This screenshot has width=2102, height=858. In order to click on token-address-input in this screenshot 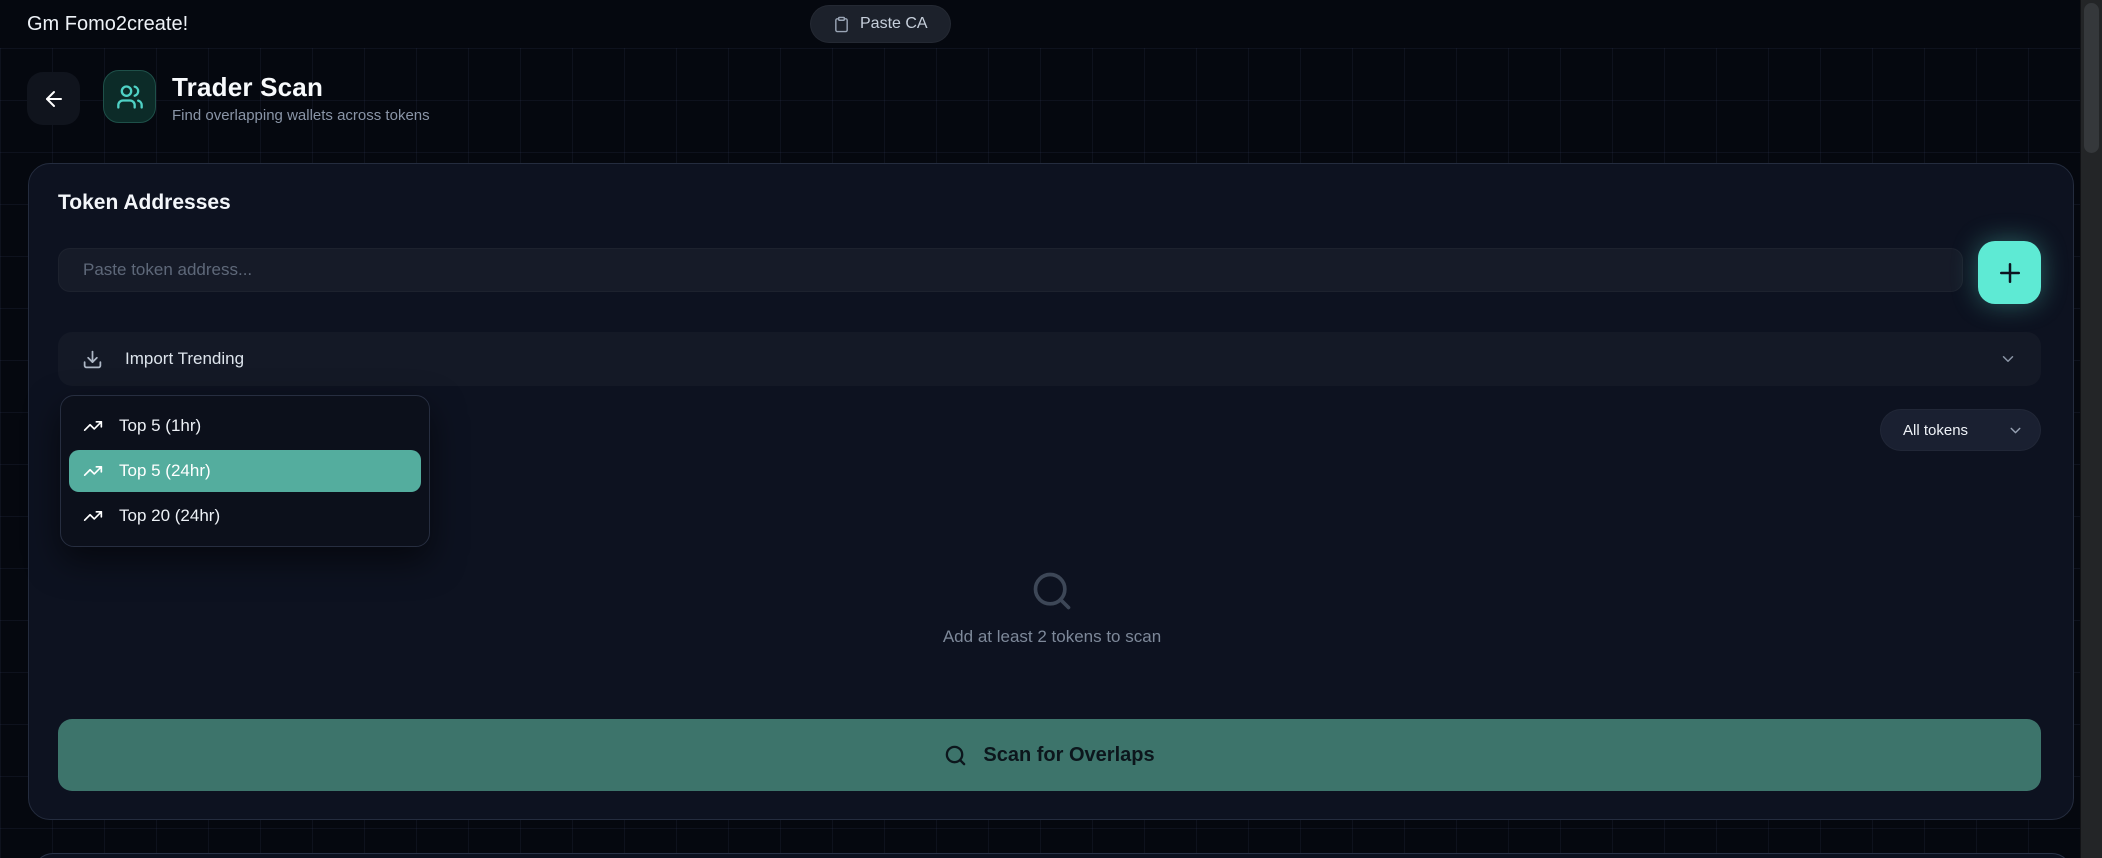, I will do `click(1010, 270)`.